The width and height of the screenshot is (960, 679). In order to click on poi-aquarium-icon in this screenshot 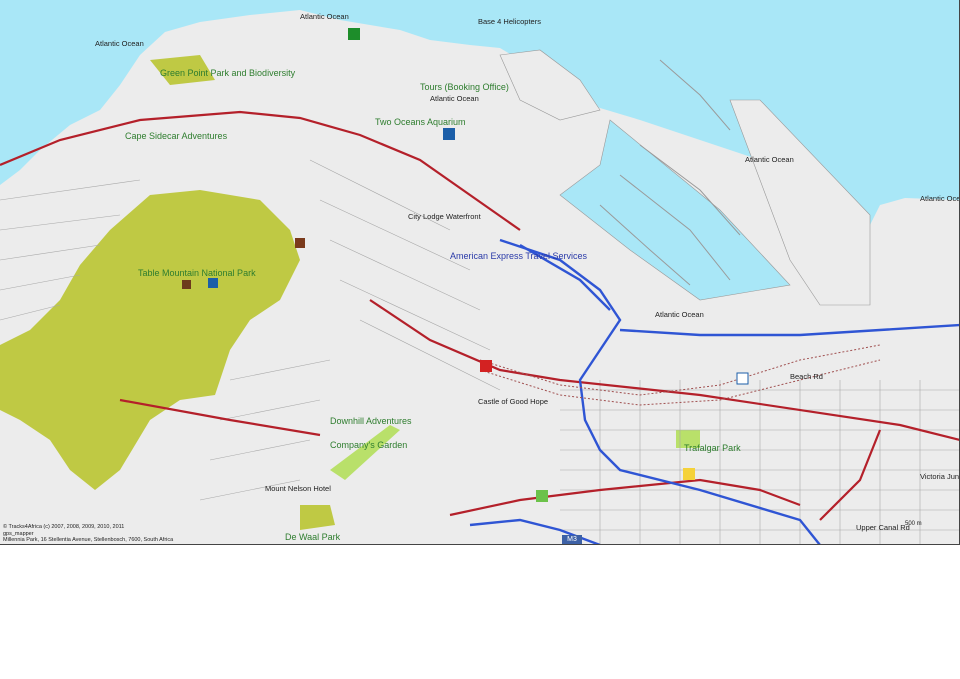, I will do `click(449, 134)`.